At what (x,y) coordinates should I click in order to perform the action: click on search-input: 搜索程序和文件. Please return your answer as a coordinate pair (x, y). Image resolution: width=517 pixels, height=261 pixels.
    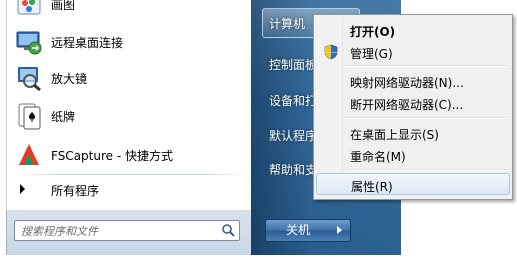
    Looking at the image, I should click on (127, 230).